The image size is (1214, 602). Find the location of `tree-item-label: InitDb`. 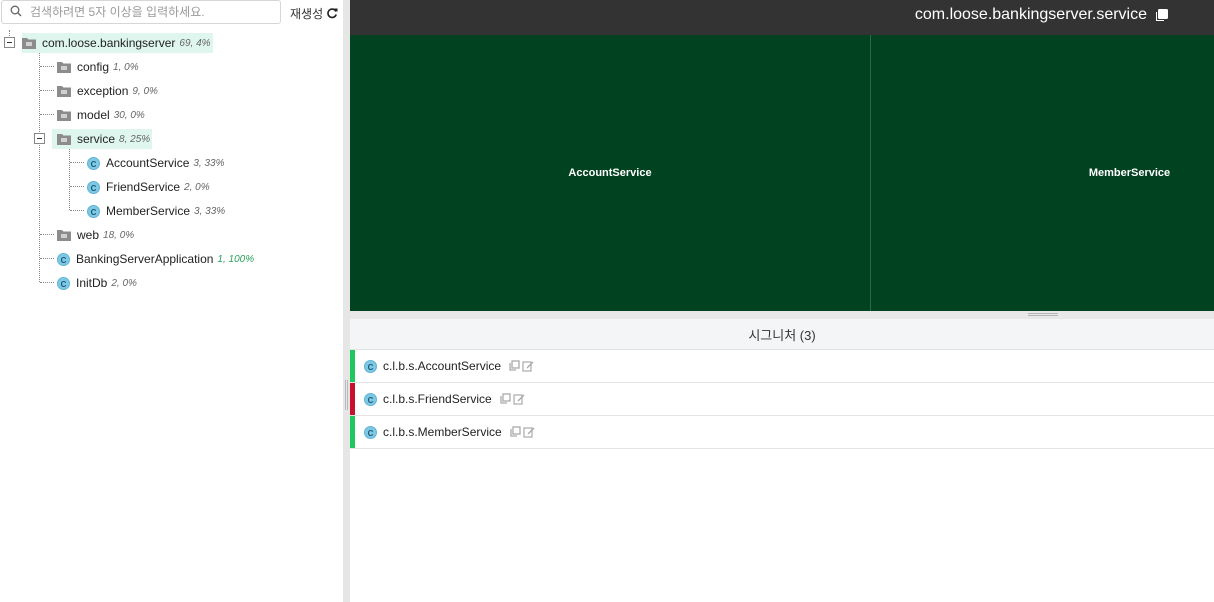

tree-item-label: InitDb is located at coordinates (92, 283).